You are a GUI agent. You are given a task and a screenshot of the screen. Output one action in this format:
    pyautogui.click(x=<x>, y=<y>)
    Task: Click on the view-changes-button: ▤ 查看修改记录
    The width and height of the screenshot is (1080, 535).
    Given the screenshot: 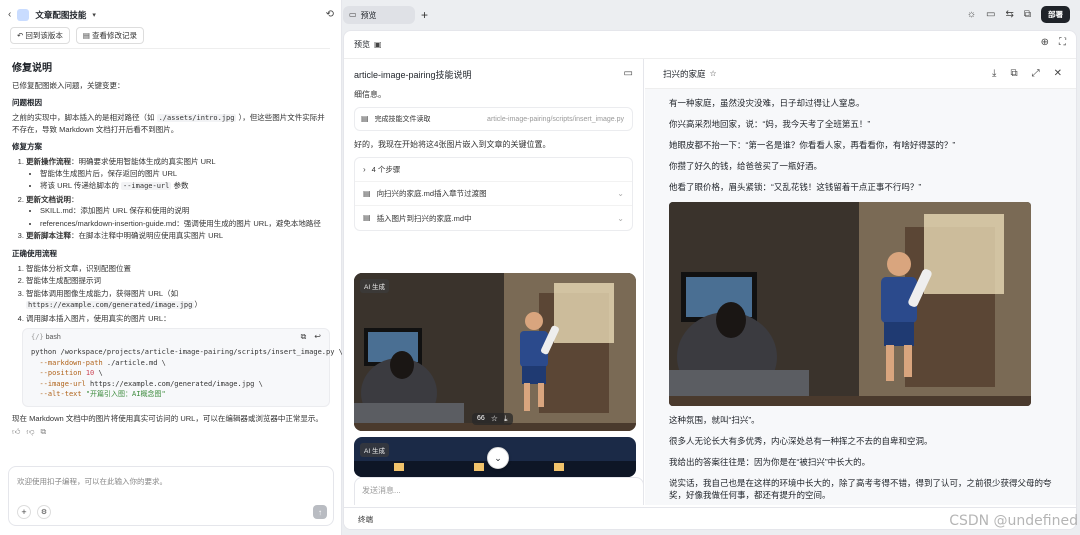 What is the action you would take?
    pyautogui.click(x=110, y=35)
    